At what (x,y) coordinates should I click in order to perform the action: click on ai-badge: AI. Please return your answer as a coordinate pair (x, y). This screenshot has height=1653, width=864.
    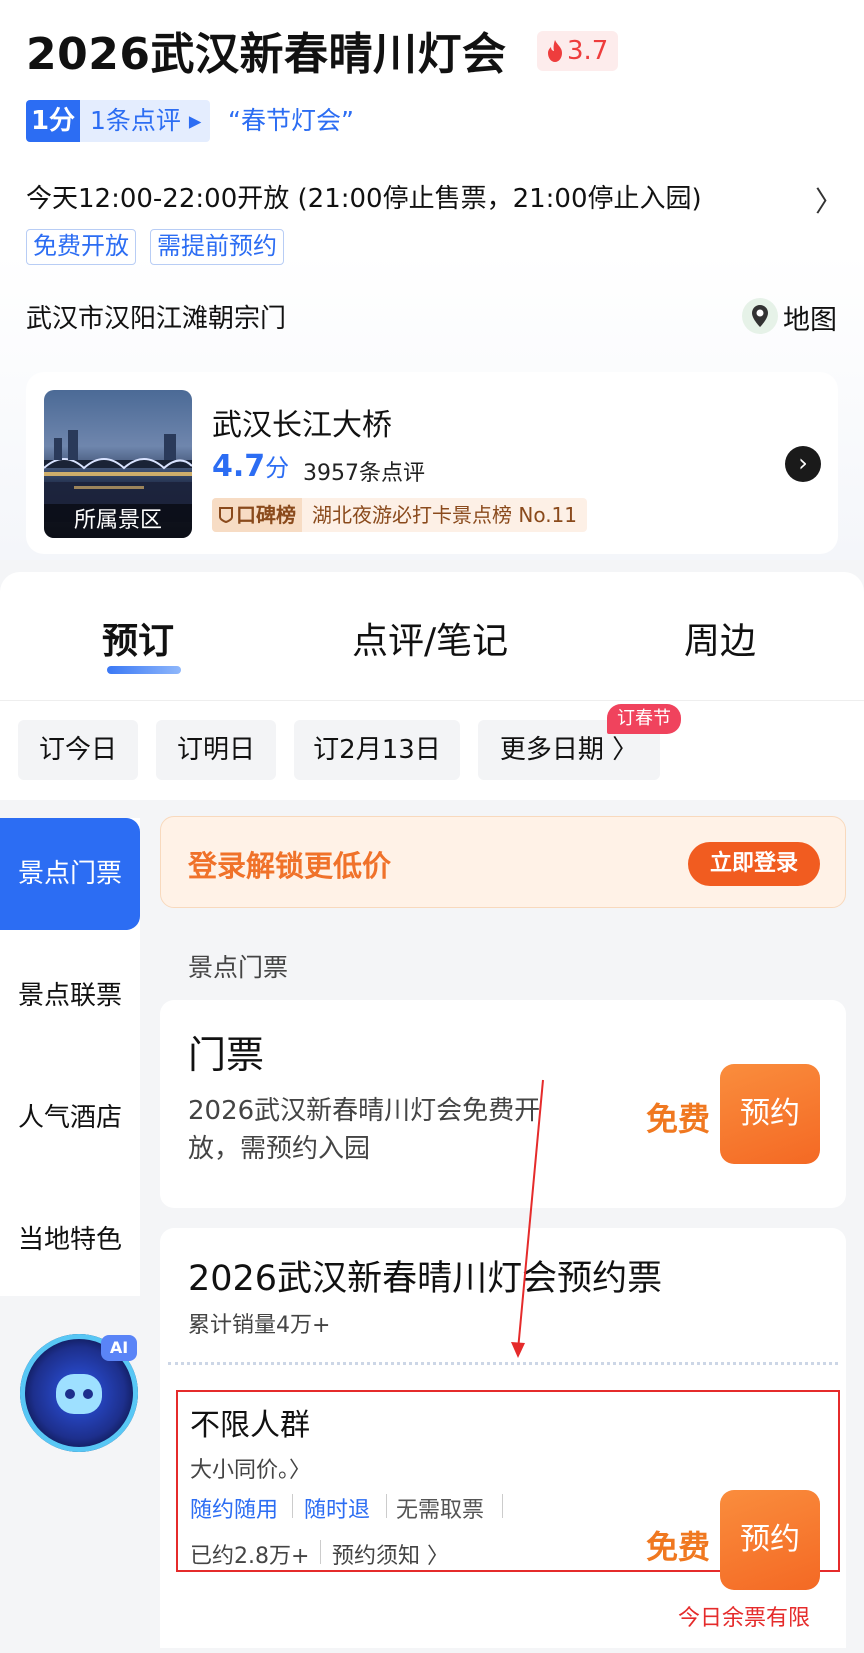
    Looking at the image, I should click on (119, 1348).